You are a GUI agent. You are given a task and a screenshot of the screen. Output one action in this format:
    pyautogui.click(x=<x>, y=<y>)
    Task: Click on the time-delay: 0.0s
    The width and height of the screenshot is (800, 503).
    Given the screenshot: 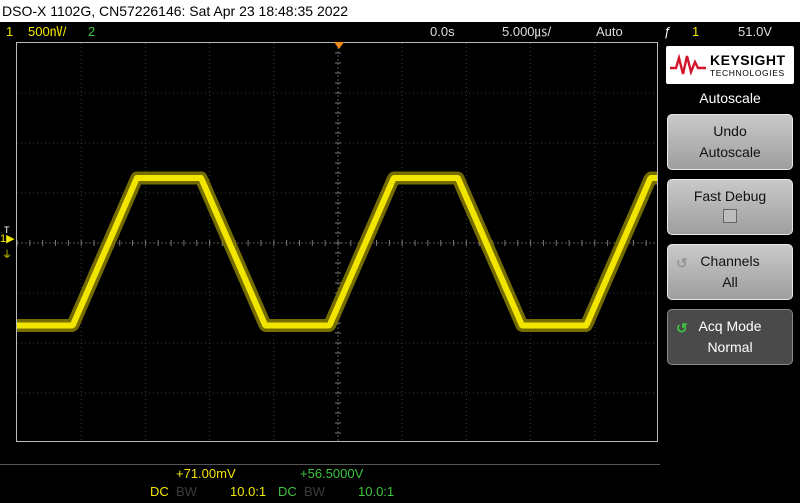 What is the action you would take?
    pyautogui.click(x=442, y=32)
    